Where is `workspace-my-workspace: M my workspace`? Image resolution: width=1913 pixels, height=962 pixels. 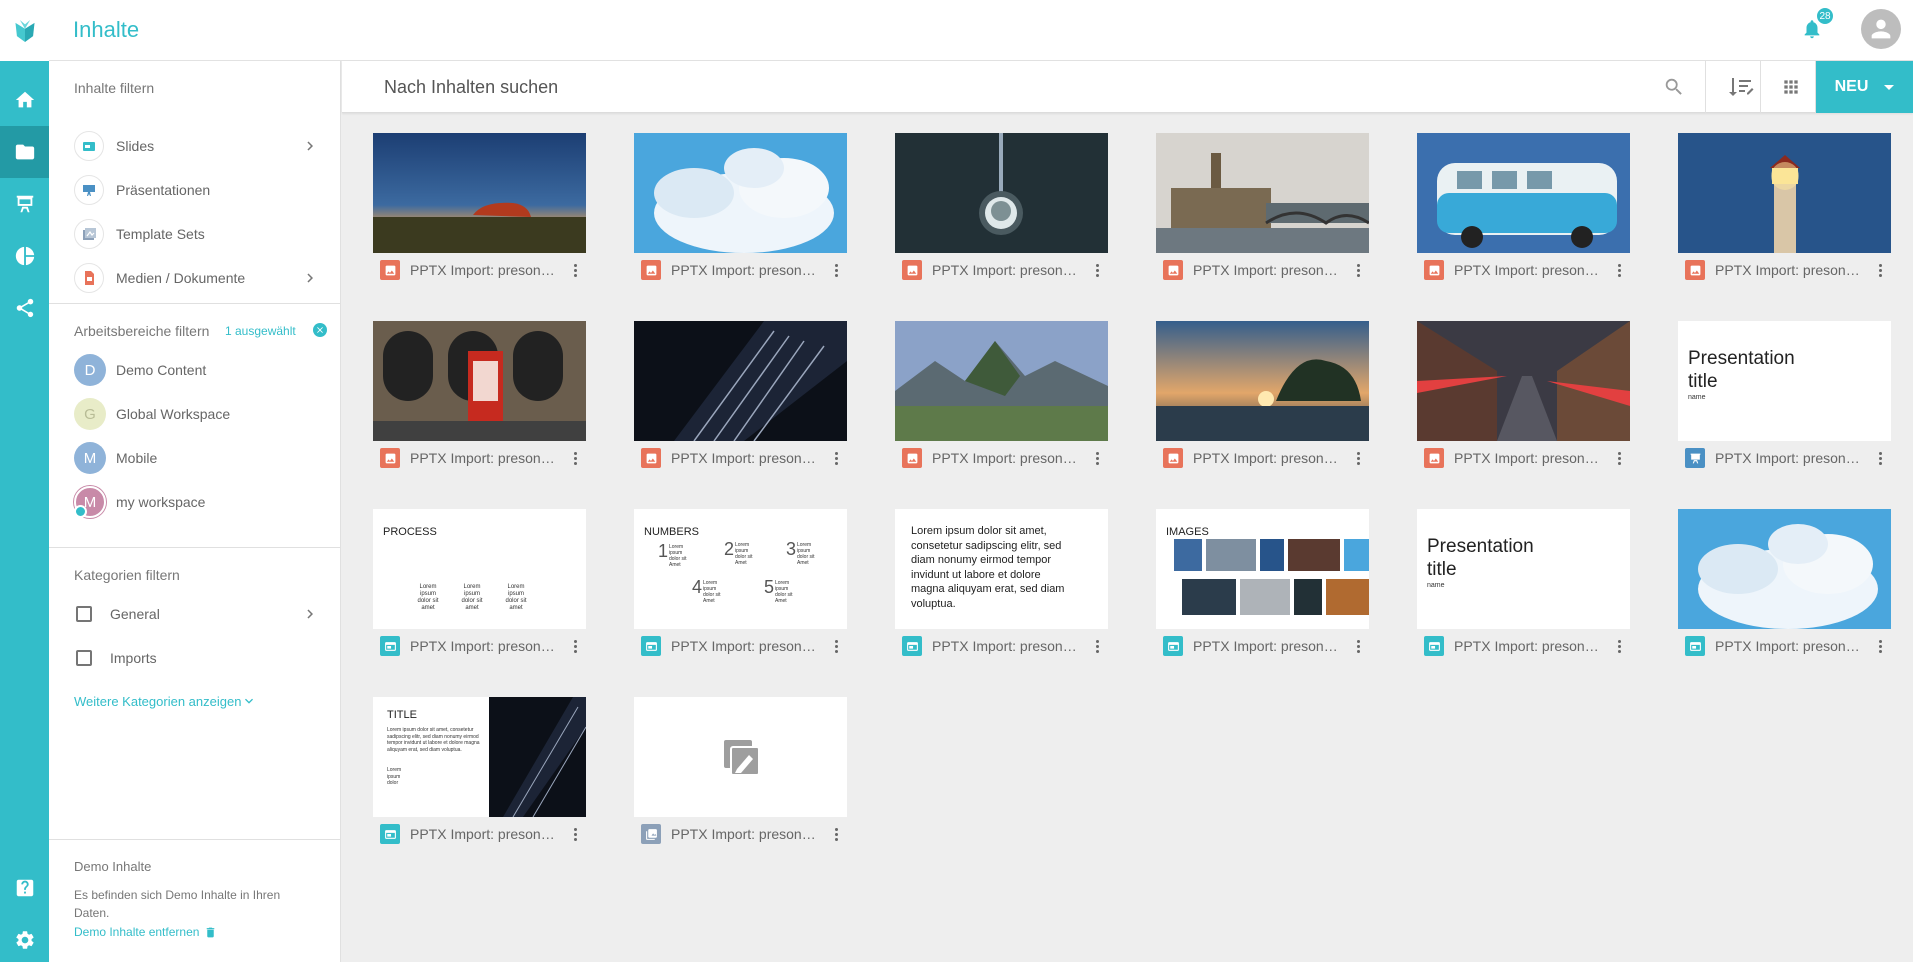
workspace-my-workspace: M my workspace is located at coordinates (196, 502).